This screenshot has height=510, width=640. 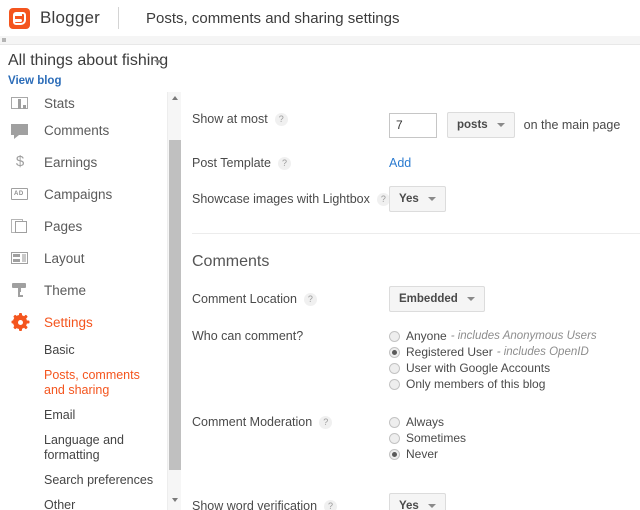 I want to click on blogger-logo-icon, so click(x=19, y=18).